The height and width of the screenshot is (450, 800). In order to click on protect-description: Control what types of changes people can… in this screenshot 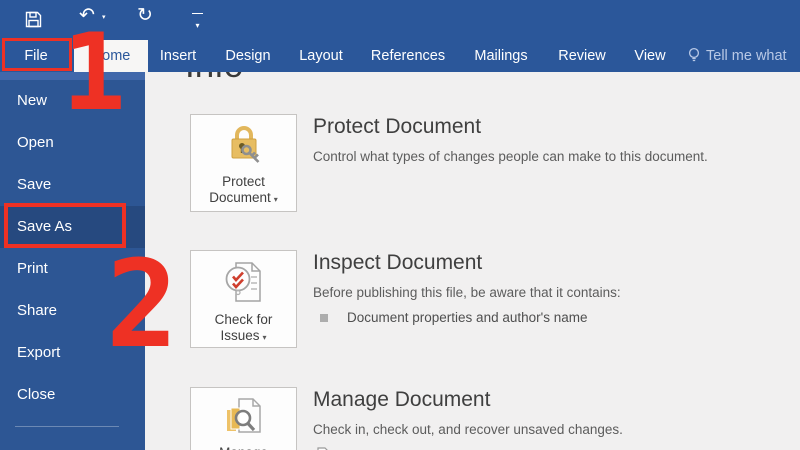, I will do `click(510, 156)`.